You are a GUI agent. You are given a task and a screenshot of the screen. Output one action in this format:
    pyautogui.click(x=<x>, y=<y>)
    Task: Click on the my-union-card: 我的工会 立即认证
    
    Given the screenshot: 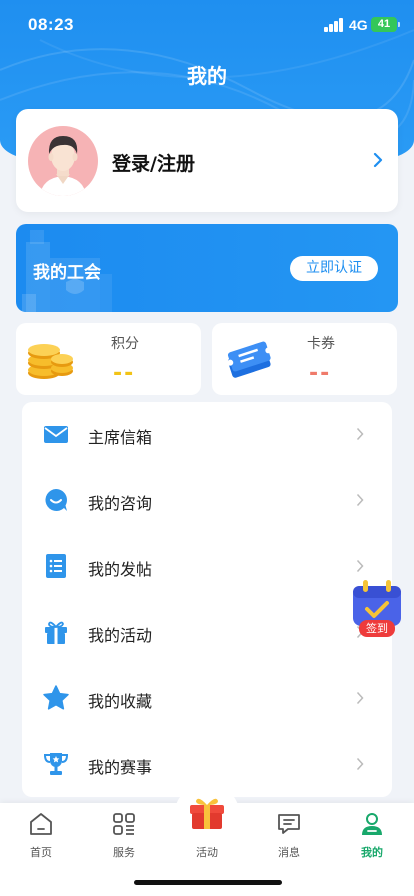 What is the action you would take?
    pyautogui.click(x=207, y=268)
    